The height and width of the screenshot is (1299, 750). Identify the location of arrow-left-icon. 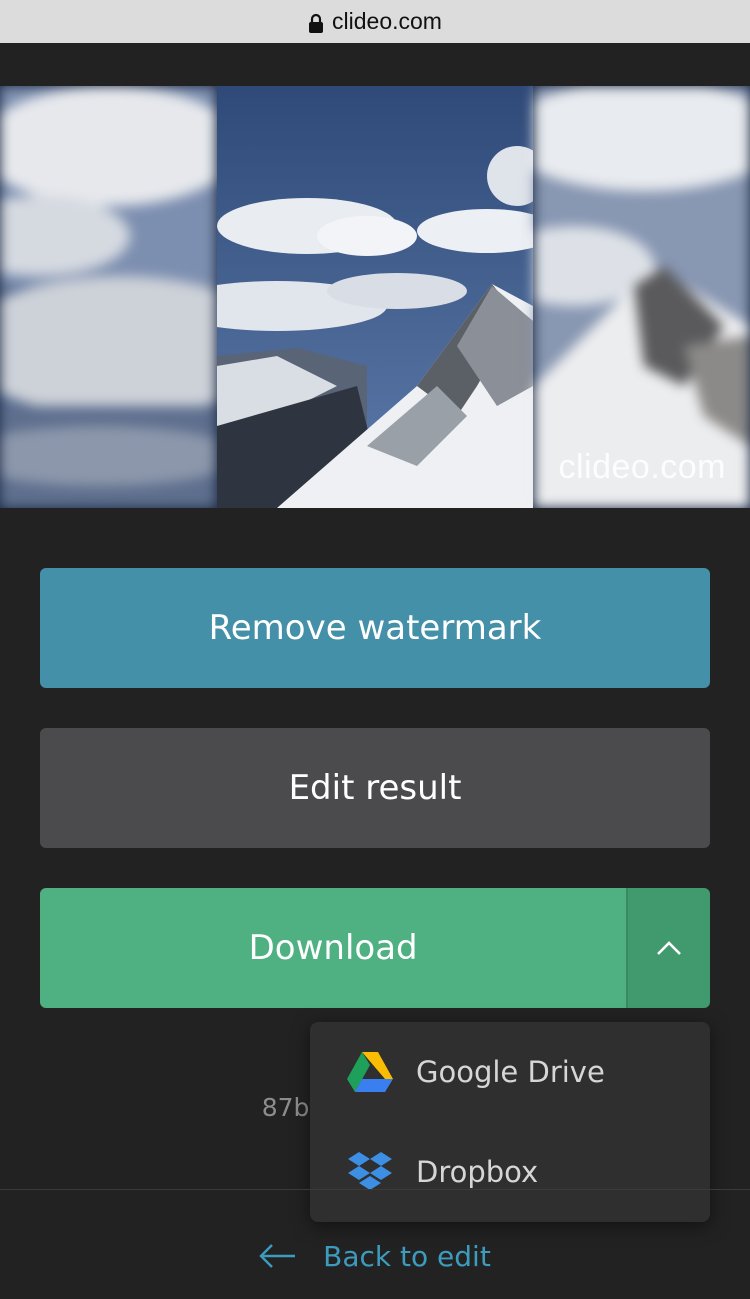
(277, 1256).